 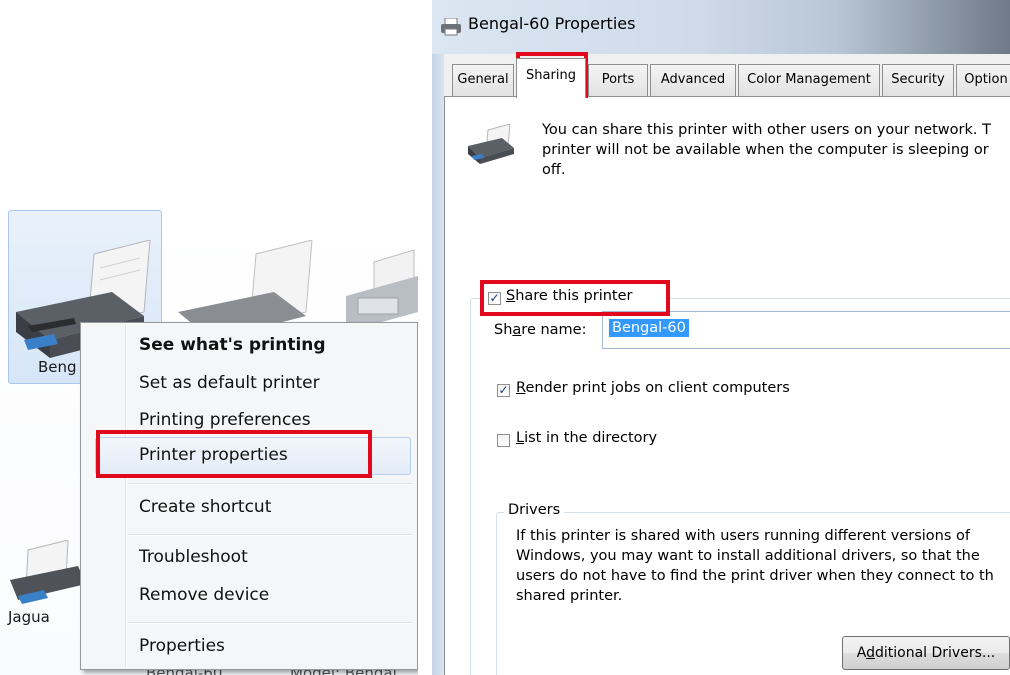 I want to click on device-label: Beng, so click(x=57, y=367).